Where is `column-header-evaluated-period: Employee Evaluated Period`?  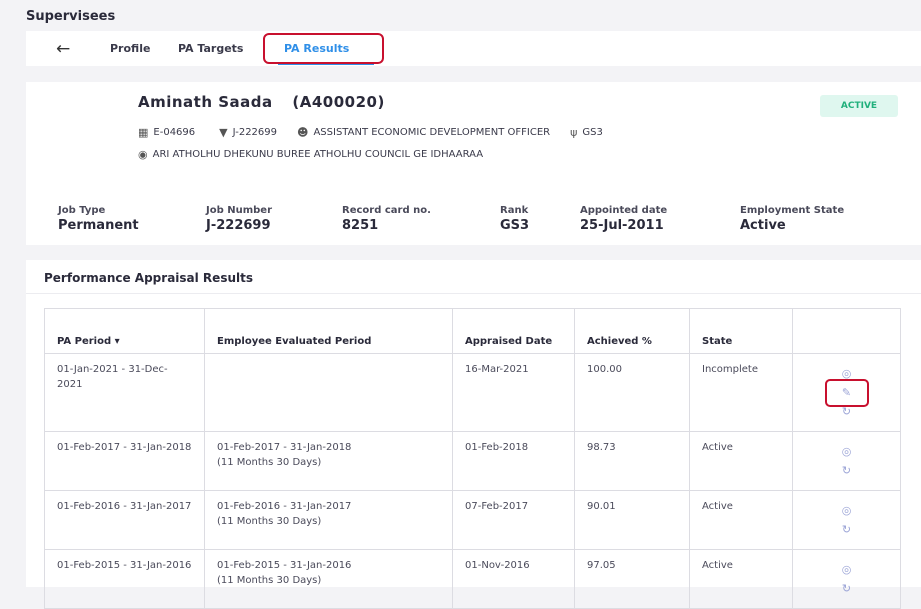
column-header-evaluated-period: Employee Evaluated Period is located at coordinates (328, 331).